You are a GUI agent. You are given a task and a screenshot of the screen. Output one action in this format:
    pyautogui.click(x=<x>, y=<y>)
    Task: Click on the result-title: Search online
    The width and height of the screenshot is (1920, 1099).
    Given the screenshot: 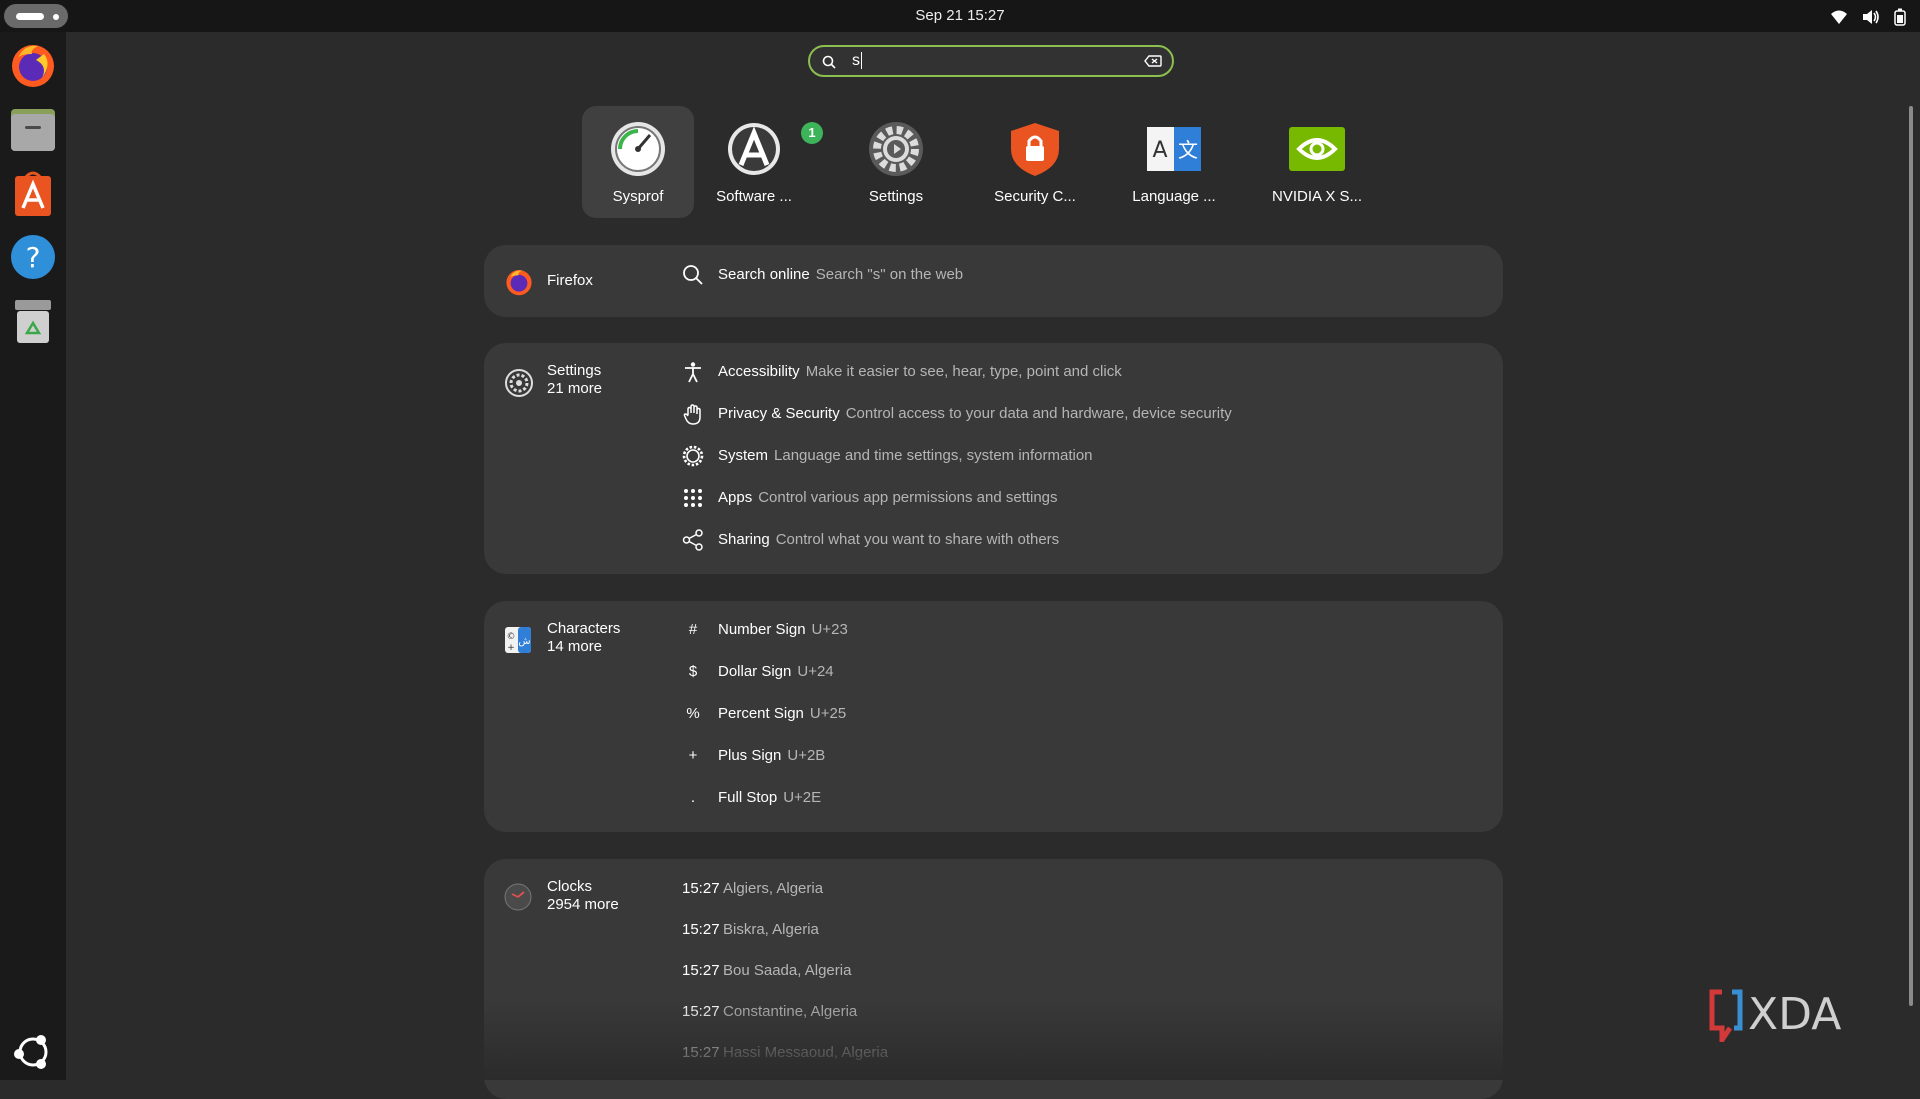 What is the action you would take?
    pyautogui.click(x=764, y=274)
    